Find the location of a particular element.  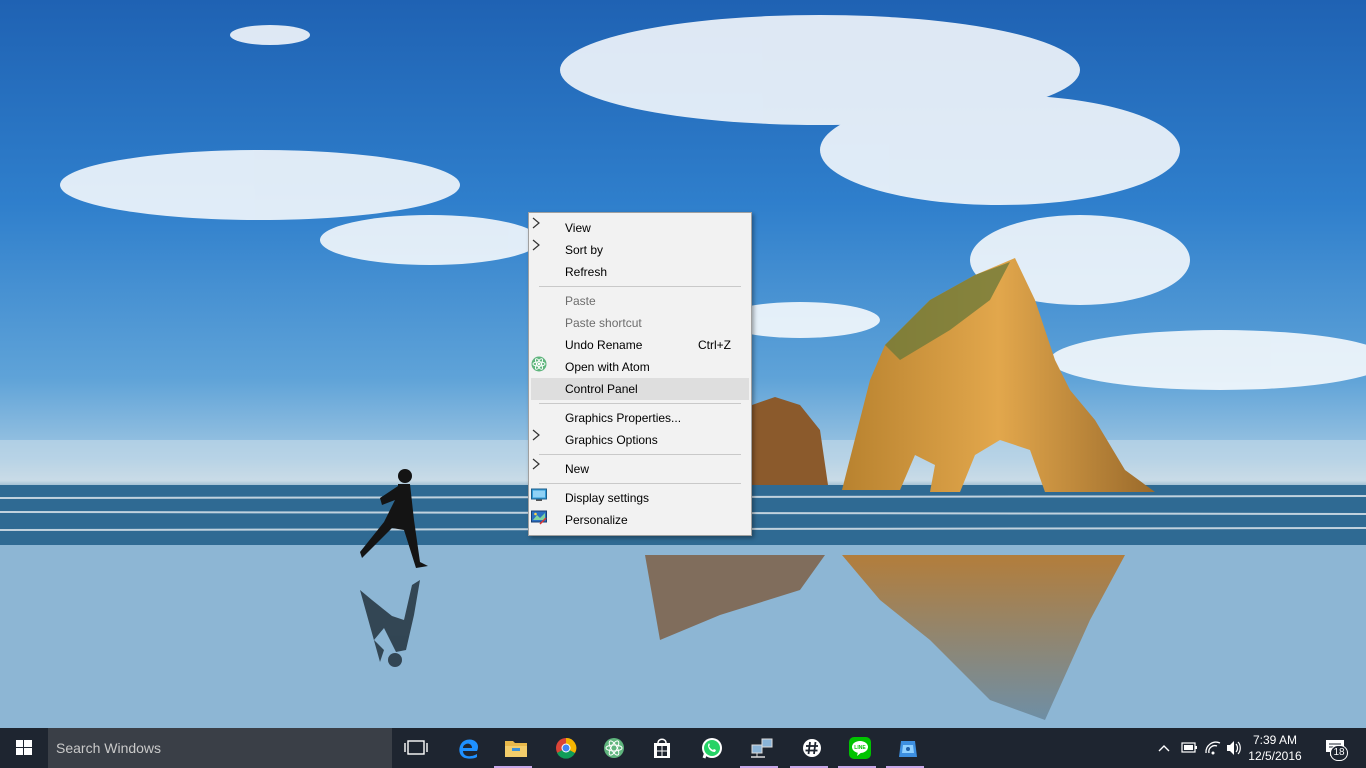

taskbar-hash-app is located at coordinates (812, 748).